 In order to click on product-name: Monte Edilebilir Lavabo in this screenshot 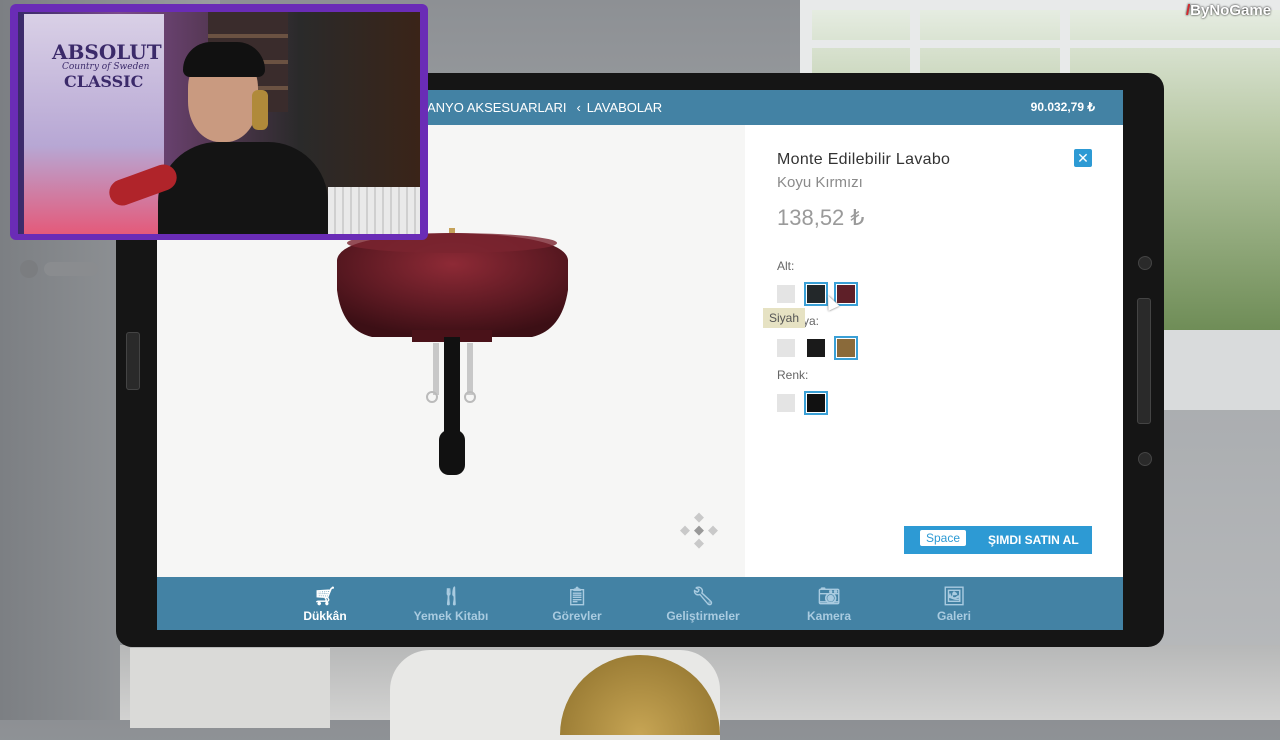, I will do `click(864, 159)`.